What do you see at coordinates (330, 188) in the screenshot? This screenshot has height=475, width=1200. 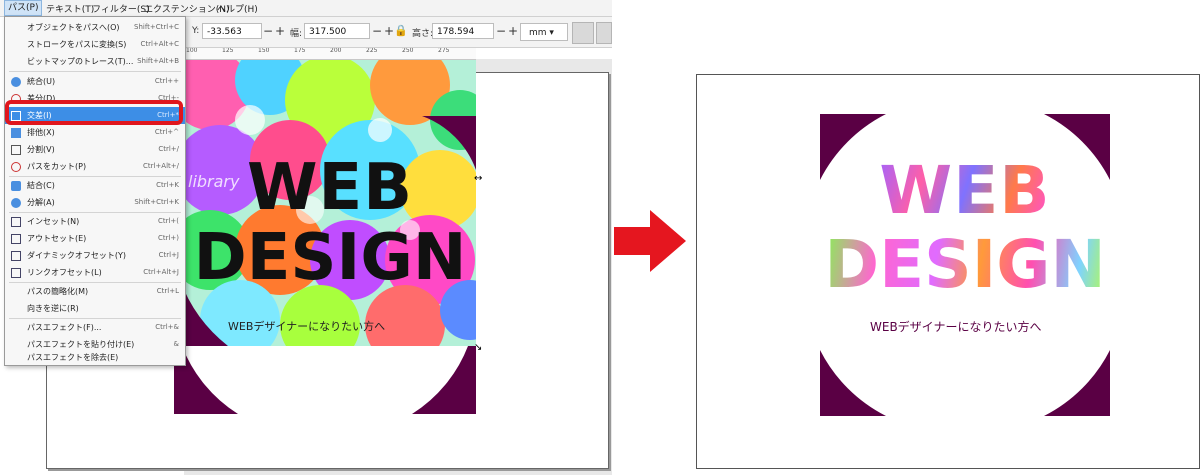 I see `design-title-line1: WEB` at bounding box center [330, 188].